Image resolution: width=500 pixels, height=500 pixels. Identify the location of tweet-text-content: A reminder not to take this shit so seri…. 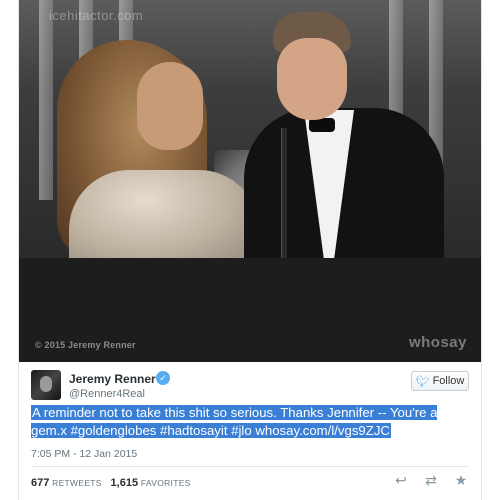
(234, 421).